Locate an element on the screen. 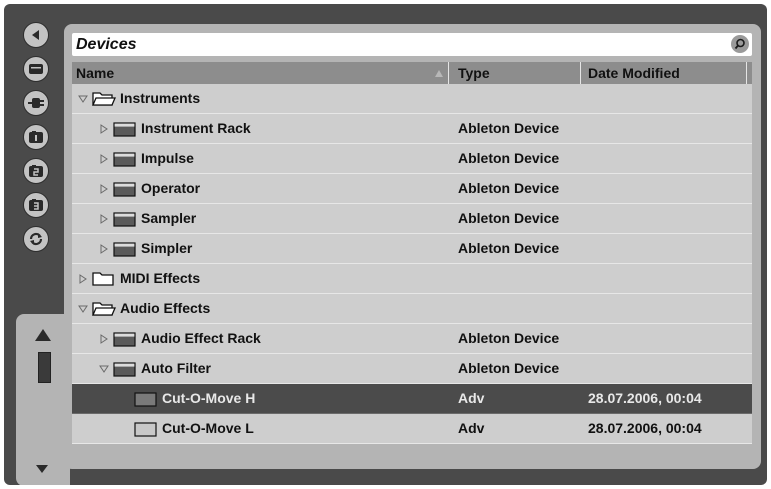  row-name: Cut-O-Move L is located at coordinates (208, 428).